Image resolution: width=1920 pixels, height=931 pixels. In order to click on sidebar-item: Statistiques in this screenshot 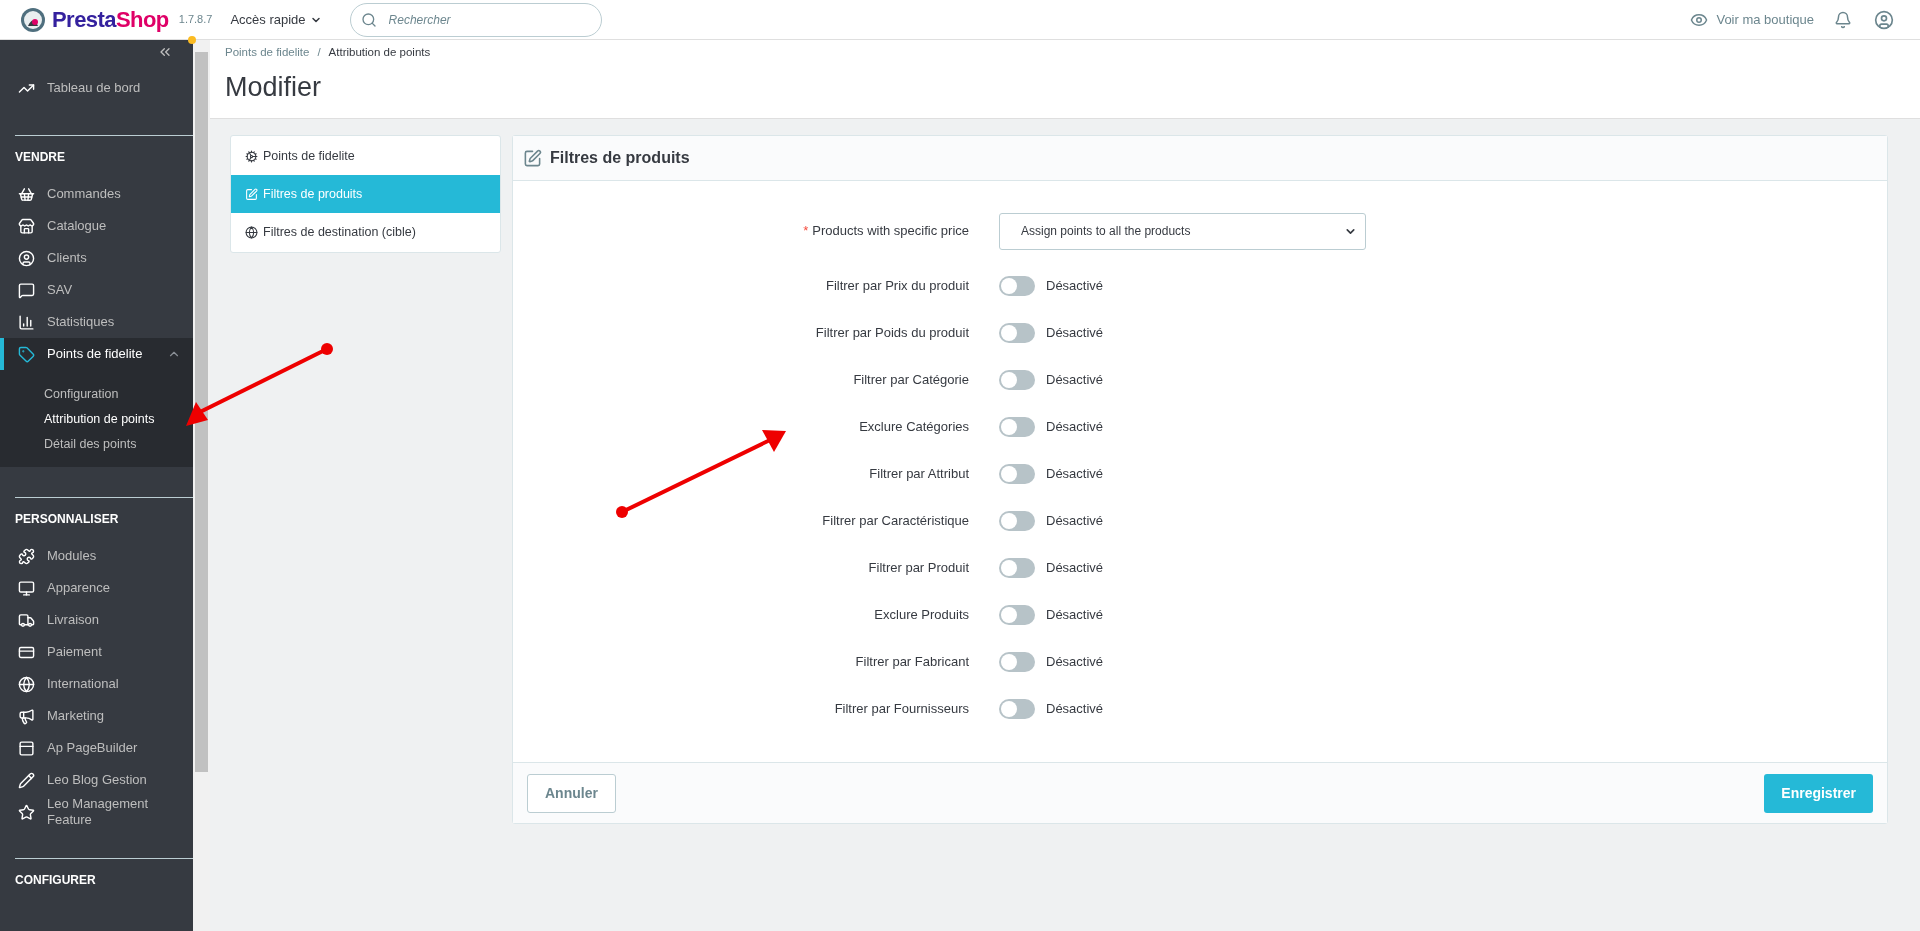, I will do `click(96, 322)`.